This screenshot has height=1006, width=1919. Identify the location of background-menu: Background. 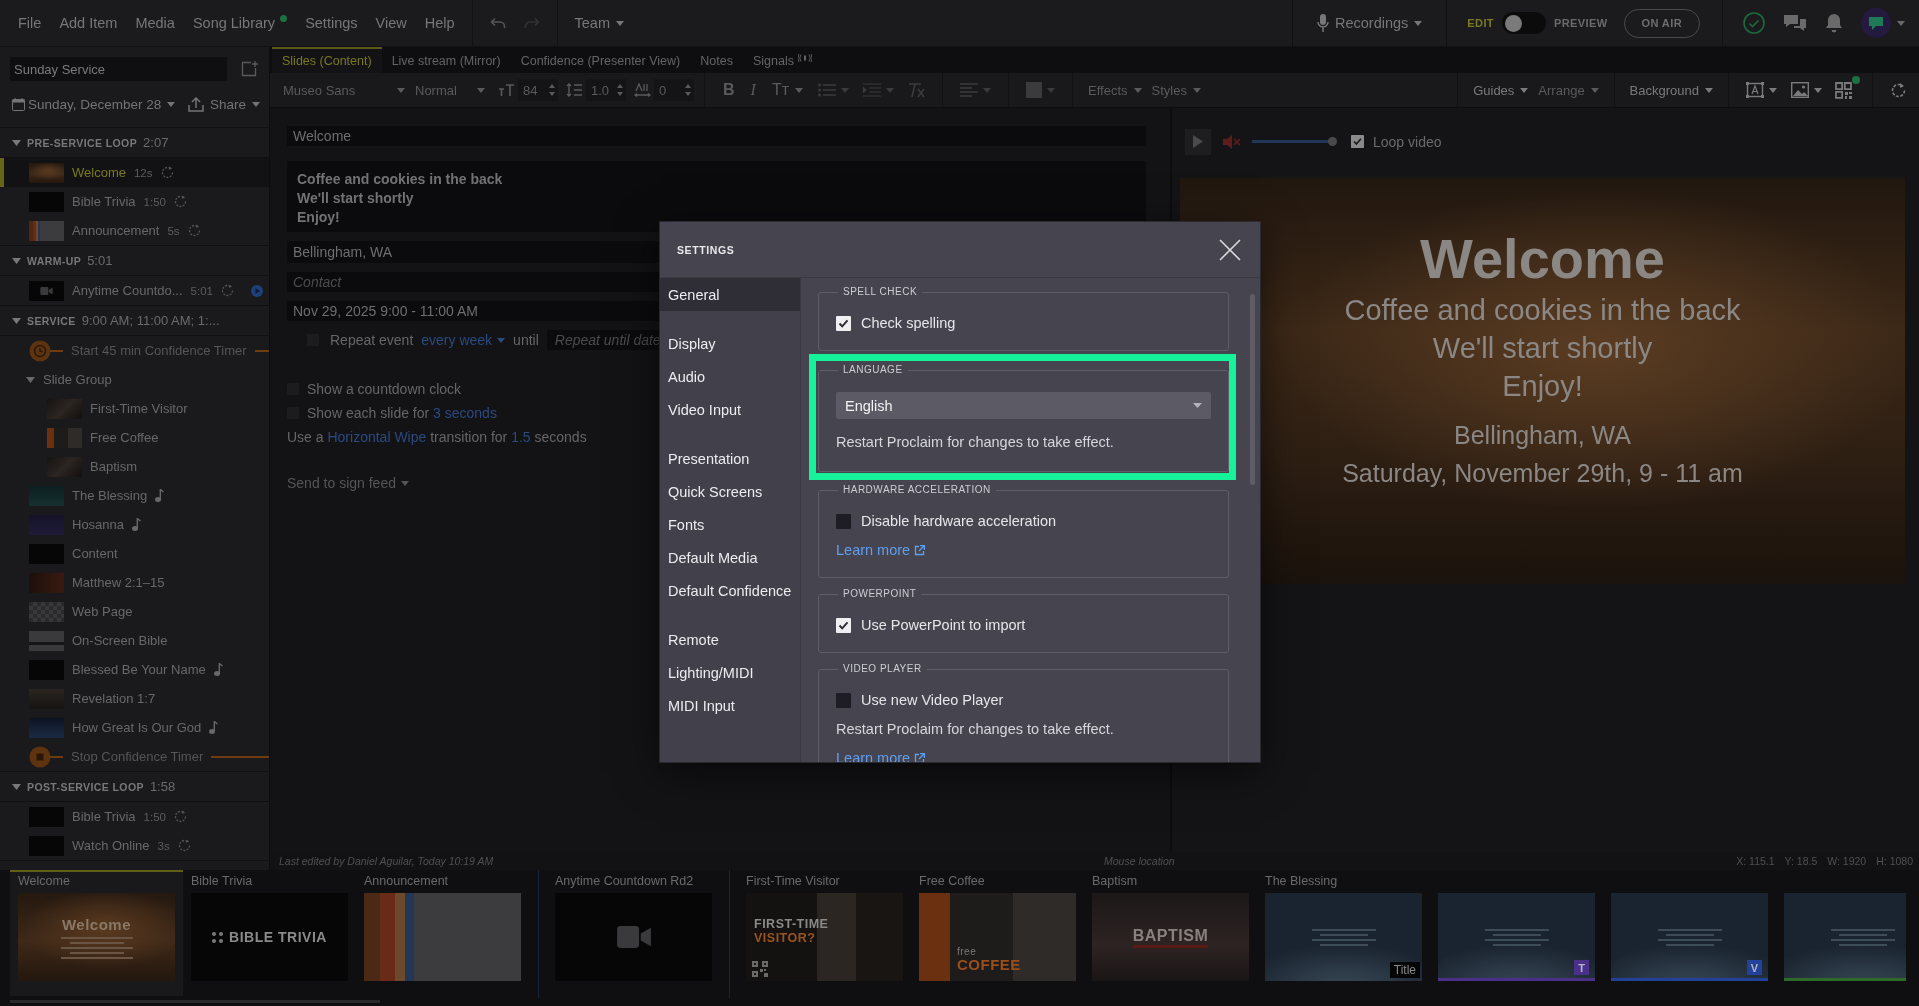
(1671, 90).